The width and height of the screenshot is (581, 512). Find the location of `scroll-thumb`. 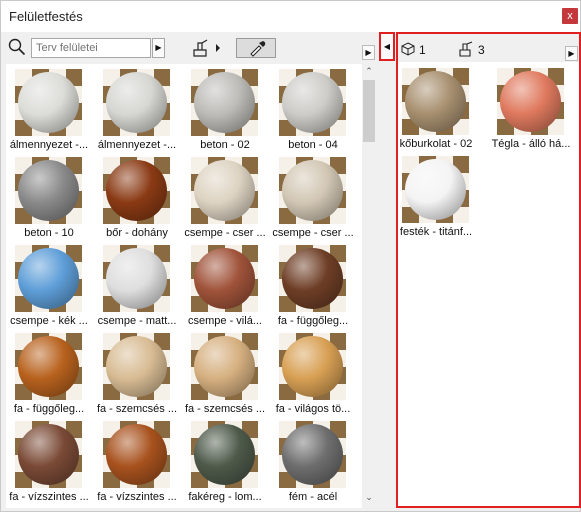

scroll-thumb is located at coordinates (369, 111).